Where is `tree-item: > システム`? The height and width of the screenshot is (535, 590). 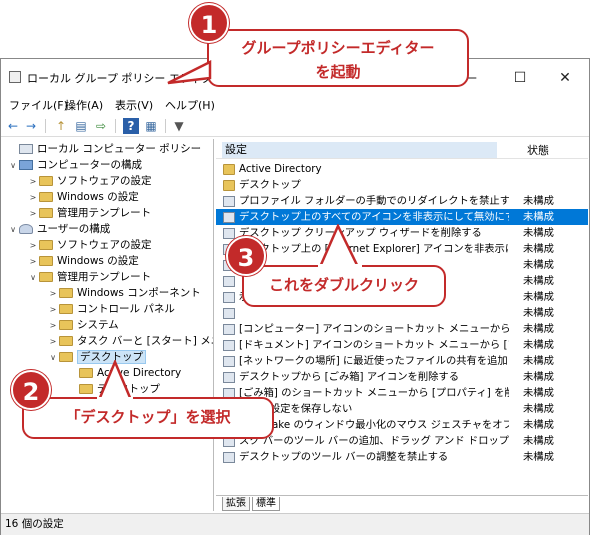
tree-item: > システム is located at coordinates (83, 325).